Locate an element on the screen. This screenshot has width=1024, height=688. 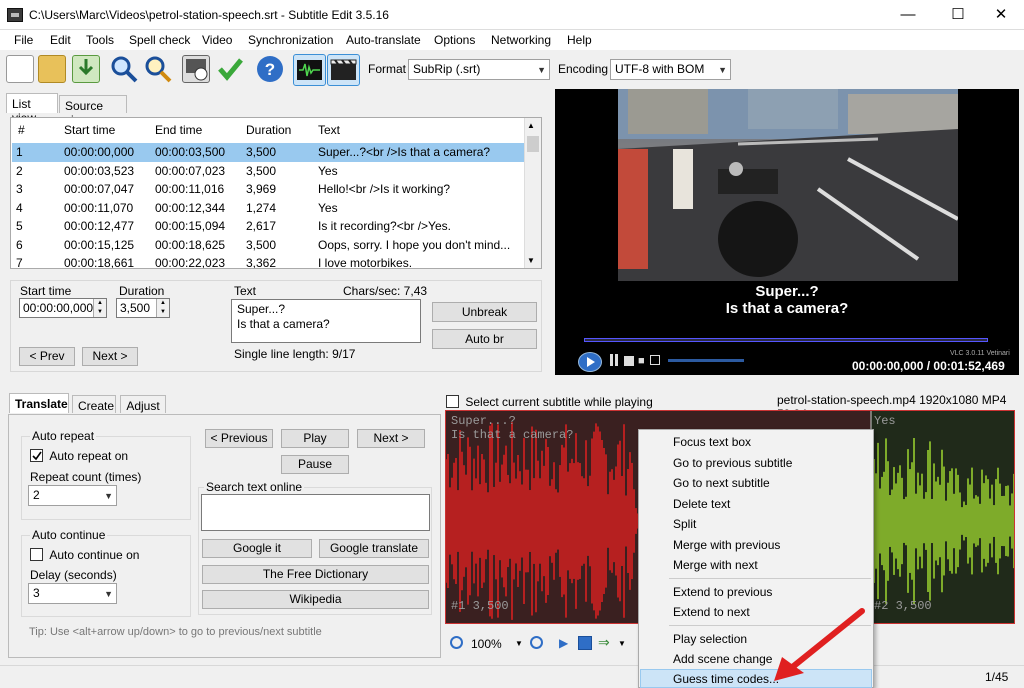
scroll-down-icon: ▼ is located at coordinates (531, 260).